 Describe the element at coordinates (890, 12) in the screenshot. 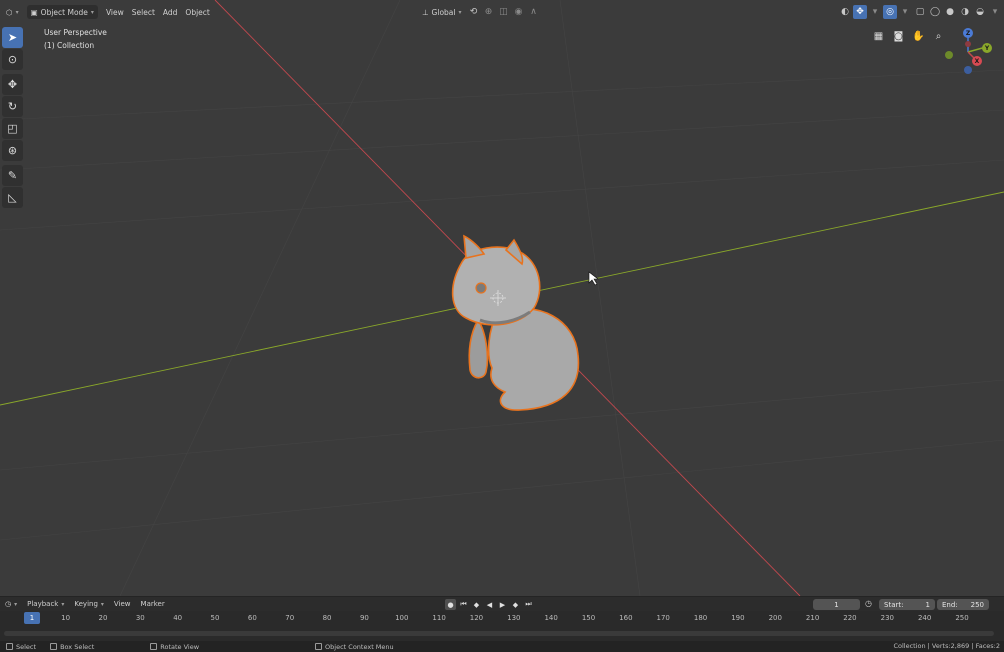

I see `overlay-toggle-icon: ◎` at that location.